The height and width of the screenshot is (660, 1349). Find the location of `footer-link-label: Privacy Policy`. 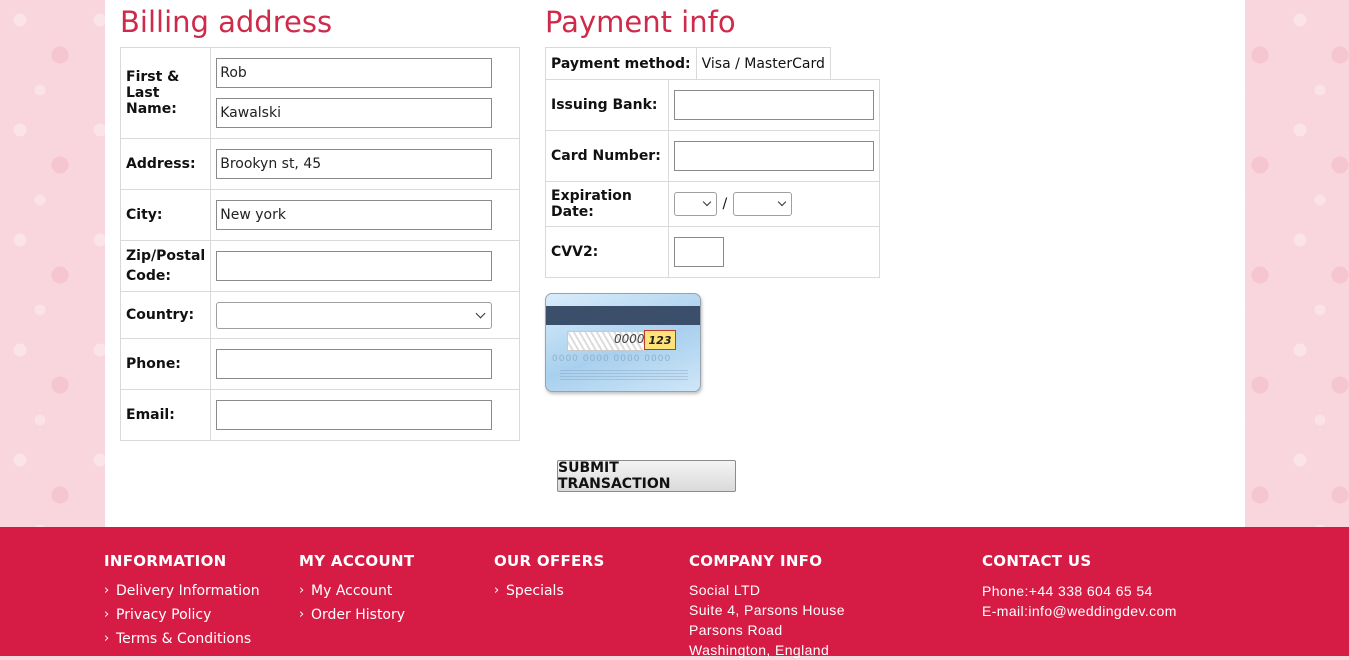

footer-link-label: Privacy Policy is located at coordinates (164, 615).